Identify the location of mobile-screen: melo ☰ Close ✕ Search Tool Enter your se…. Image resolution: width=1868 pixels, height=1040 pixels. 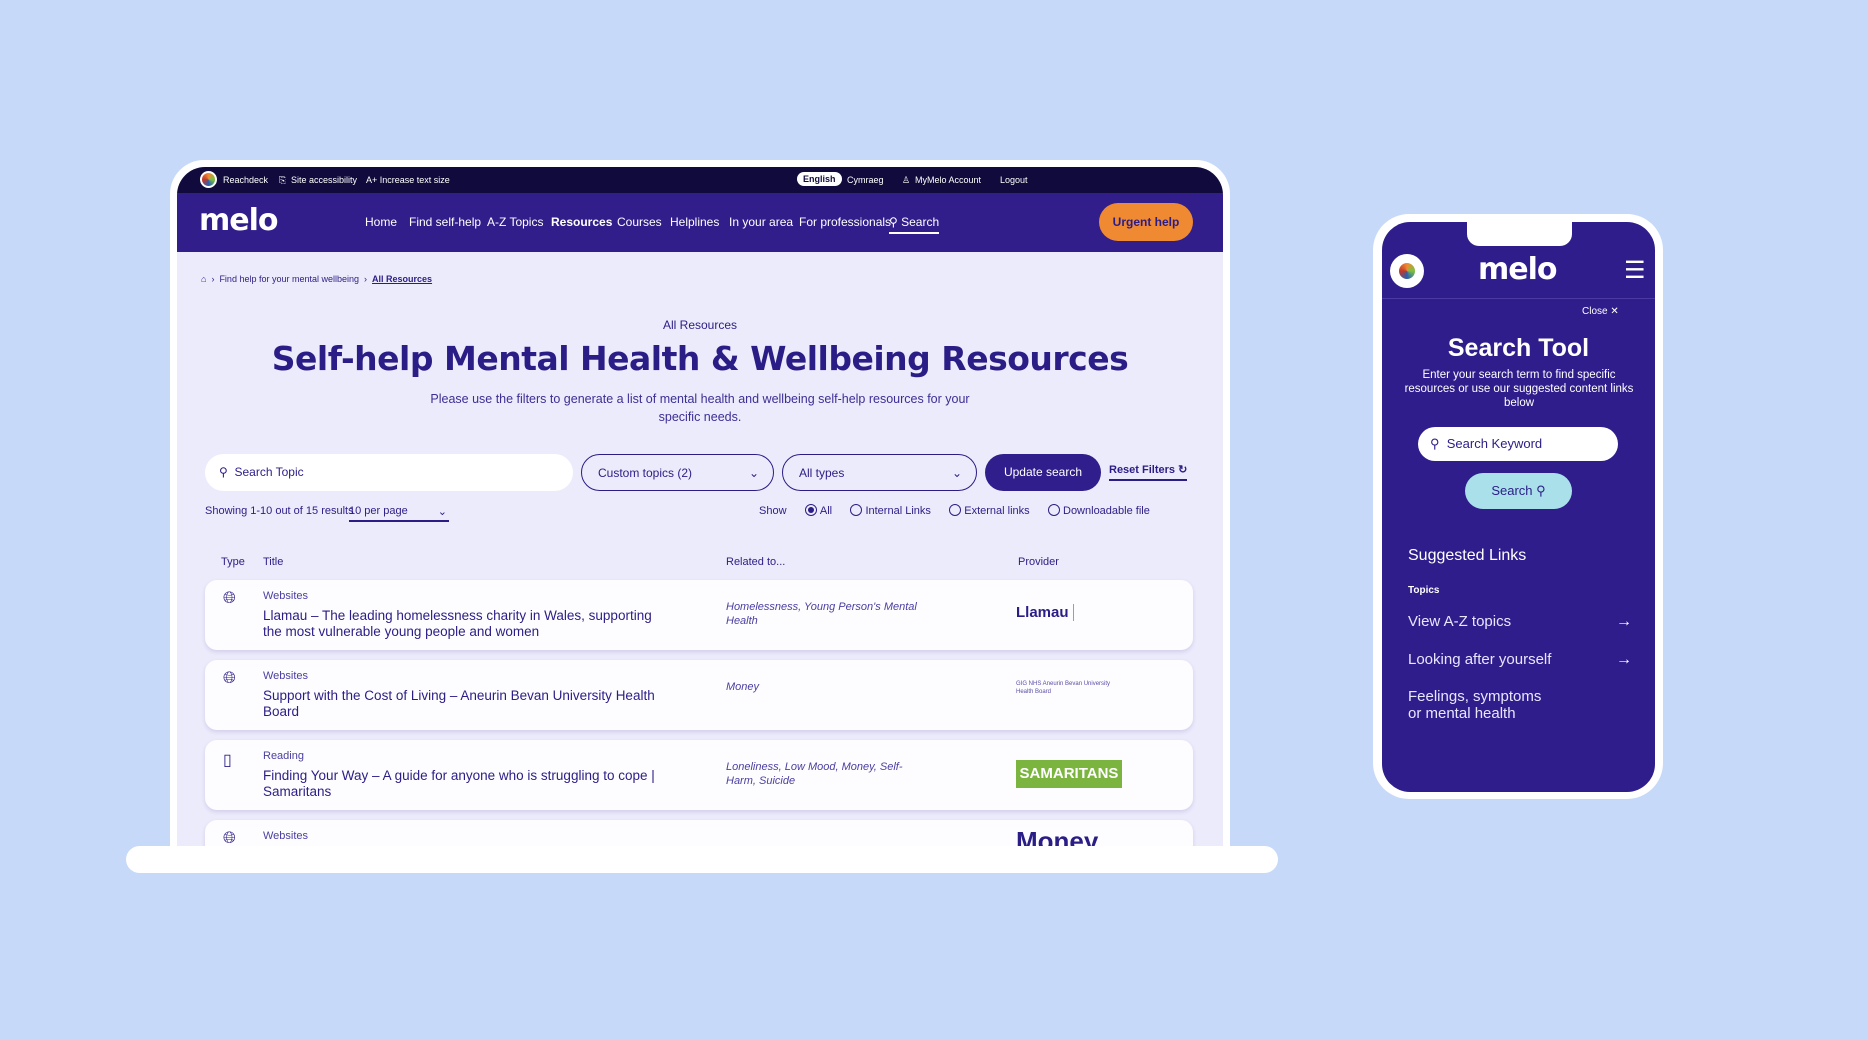
(1518, 507).